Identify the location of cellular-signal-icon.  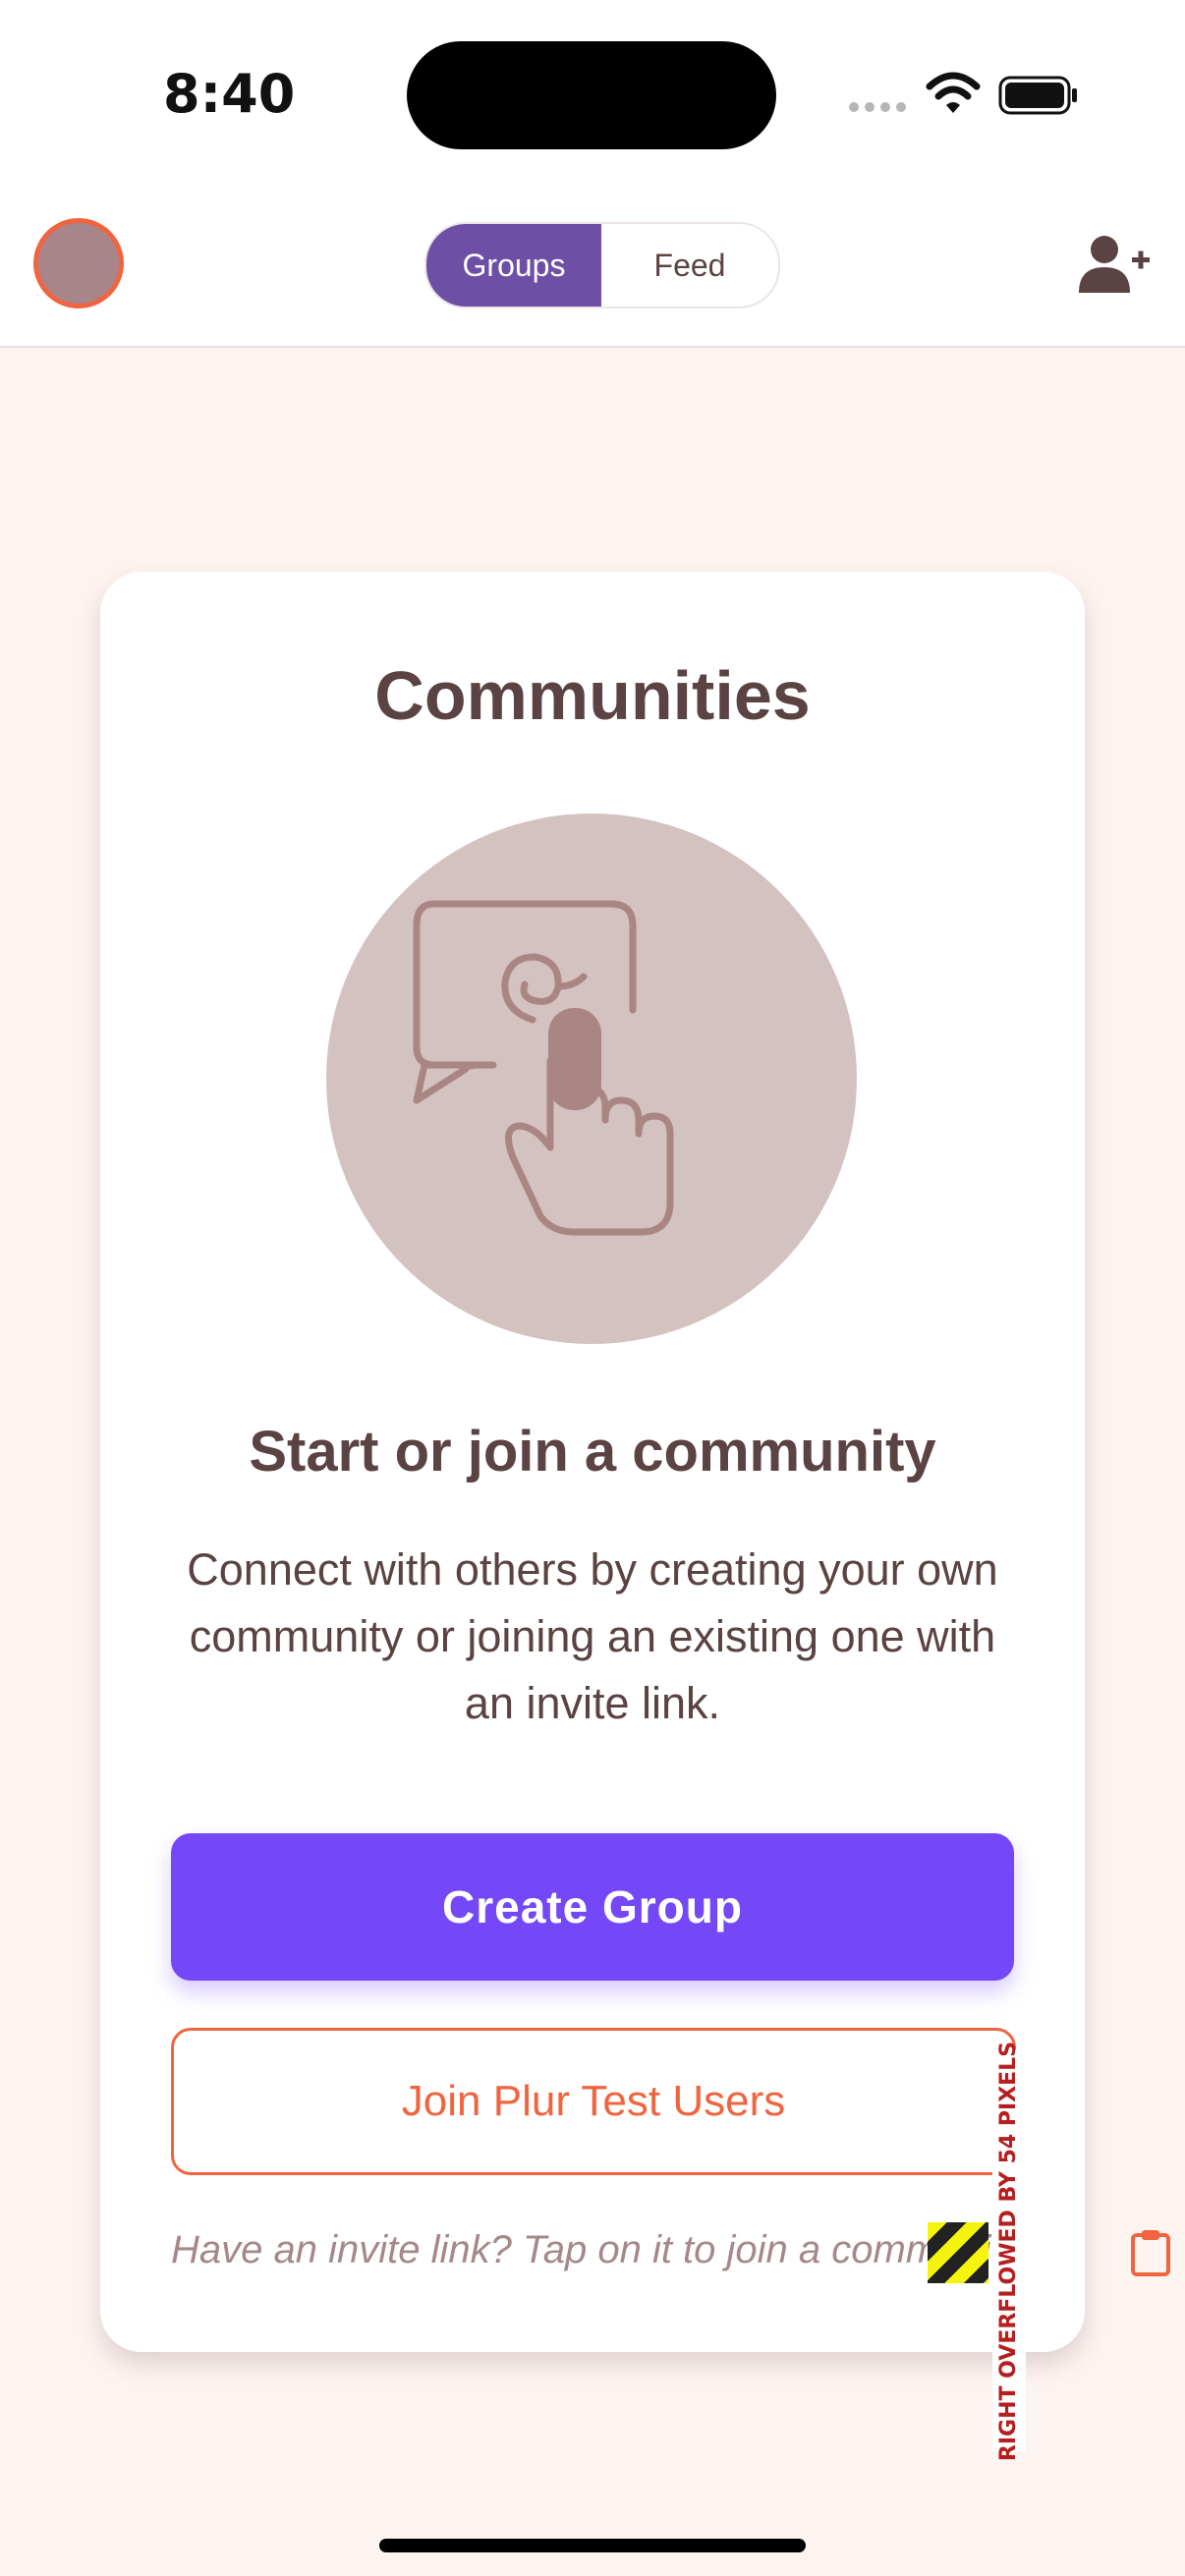
(878, 107).